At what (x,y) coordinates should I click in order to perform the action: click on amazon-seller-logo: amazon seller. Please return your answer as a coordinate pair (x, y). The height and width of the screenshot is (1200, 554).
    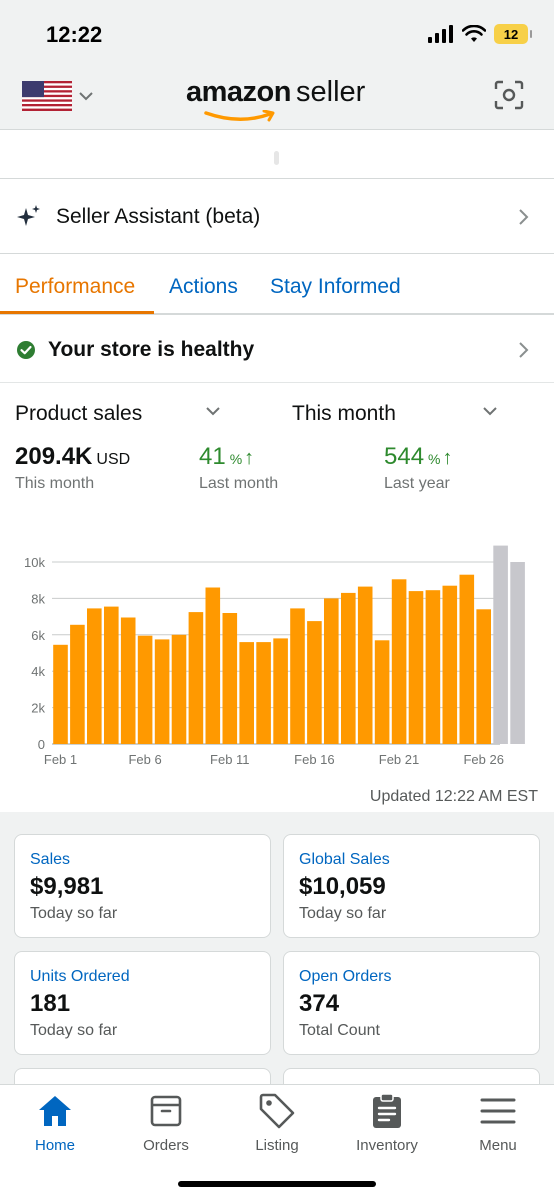
    Looking at the image, I should click on (281, 99).